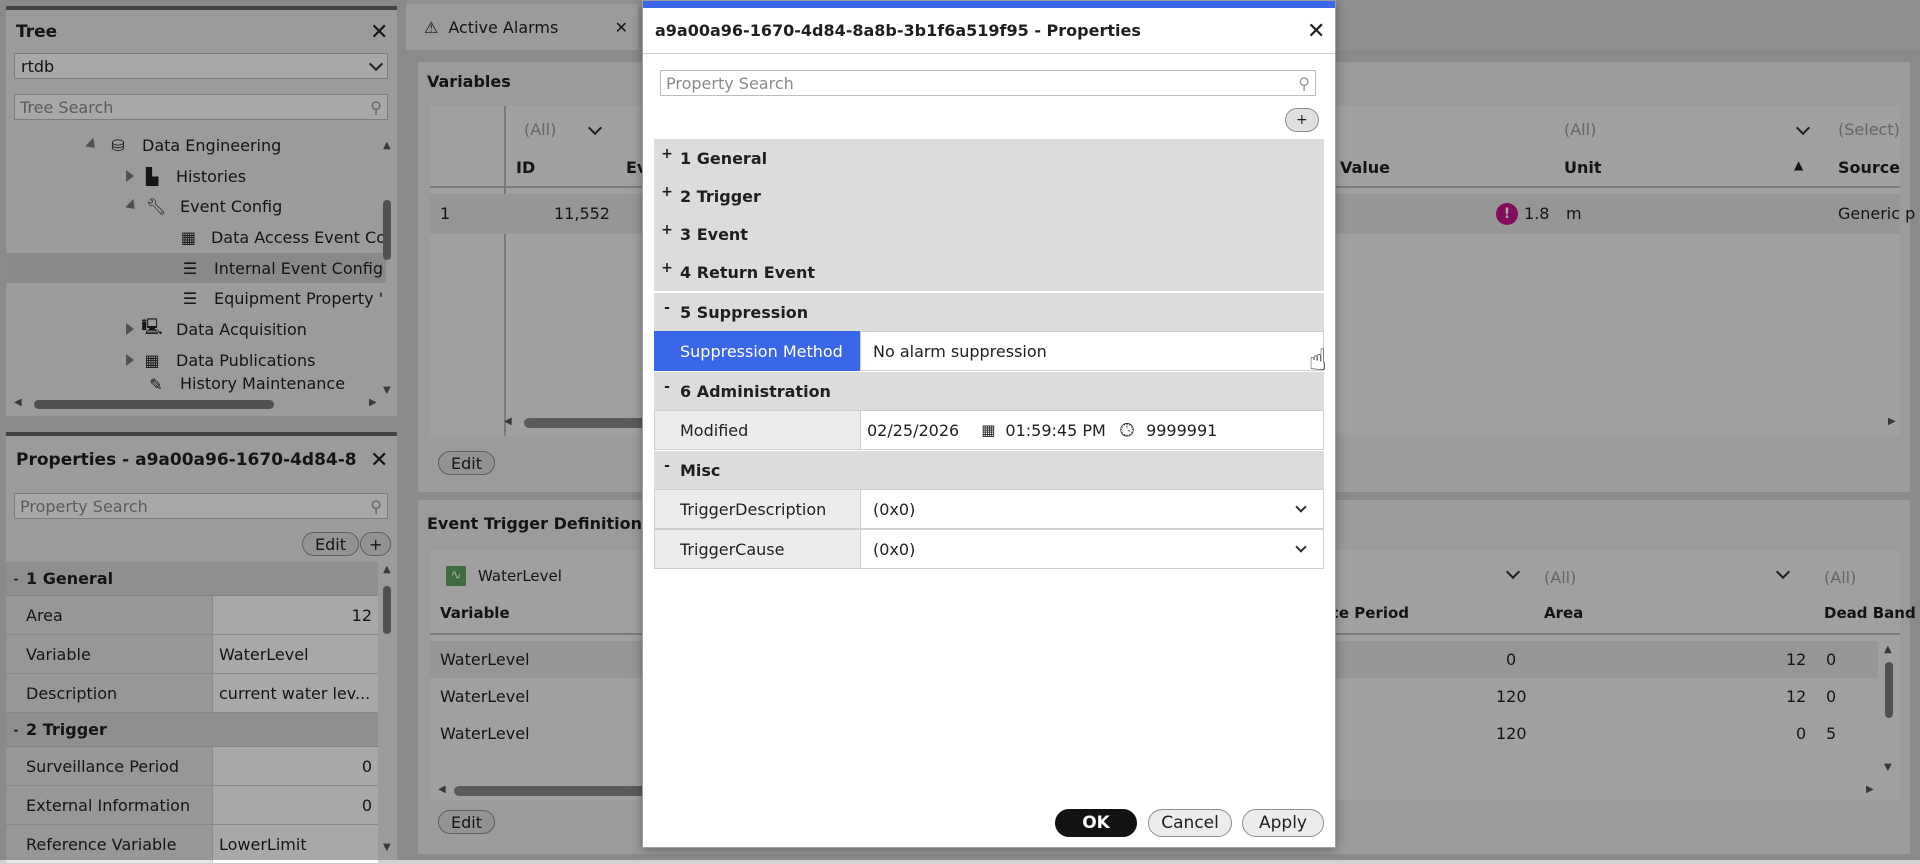 Image resolution: width=1920 pixels, height=864 pixels. I want to click on section-trigger: + 2 Trigger, so click(989, 196).